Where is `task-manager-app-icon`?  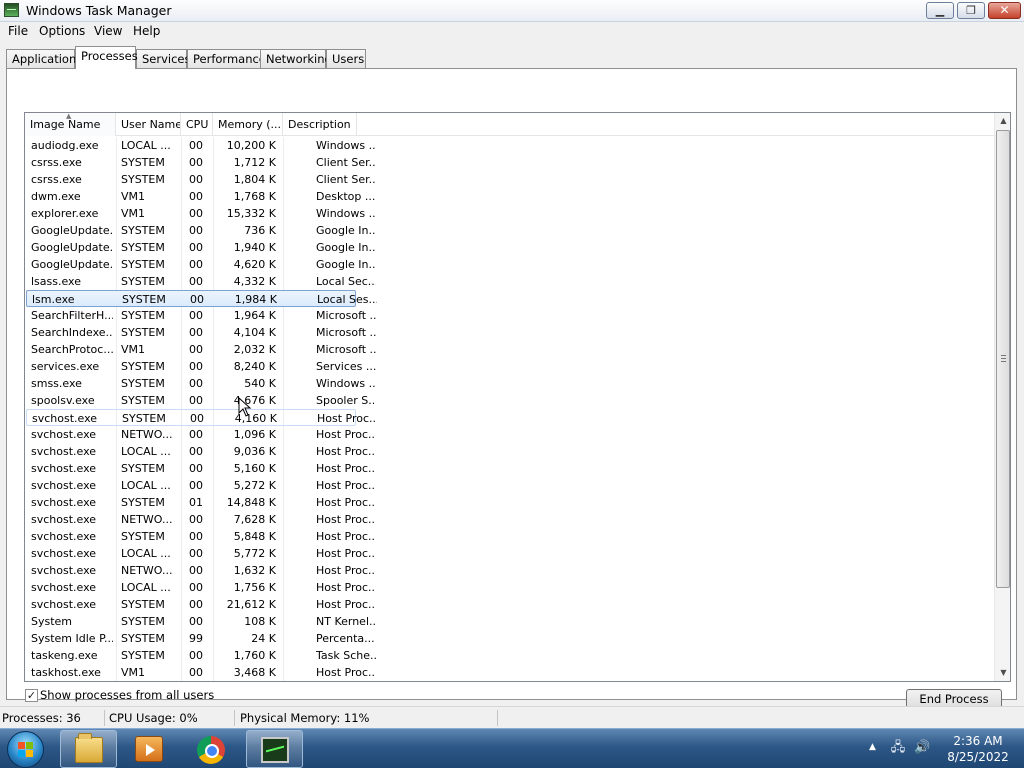 task-manager-app-icon is located at coordinates (11, 10).